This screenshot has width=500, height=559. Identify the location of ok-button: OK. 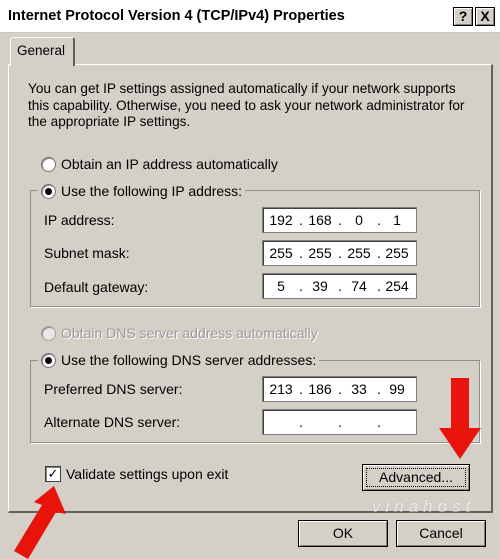
(343, 533).